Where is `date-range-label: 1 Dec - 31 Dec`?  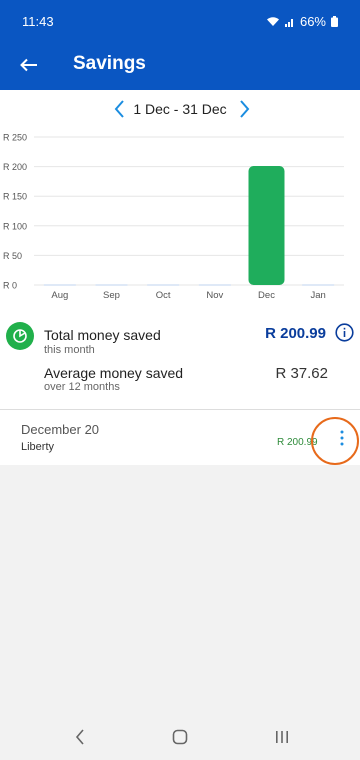
date-range-label: 1 Dec - 31 Dec is located at coordinates (180, 109).